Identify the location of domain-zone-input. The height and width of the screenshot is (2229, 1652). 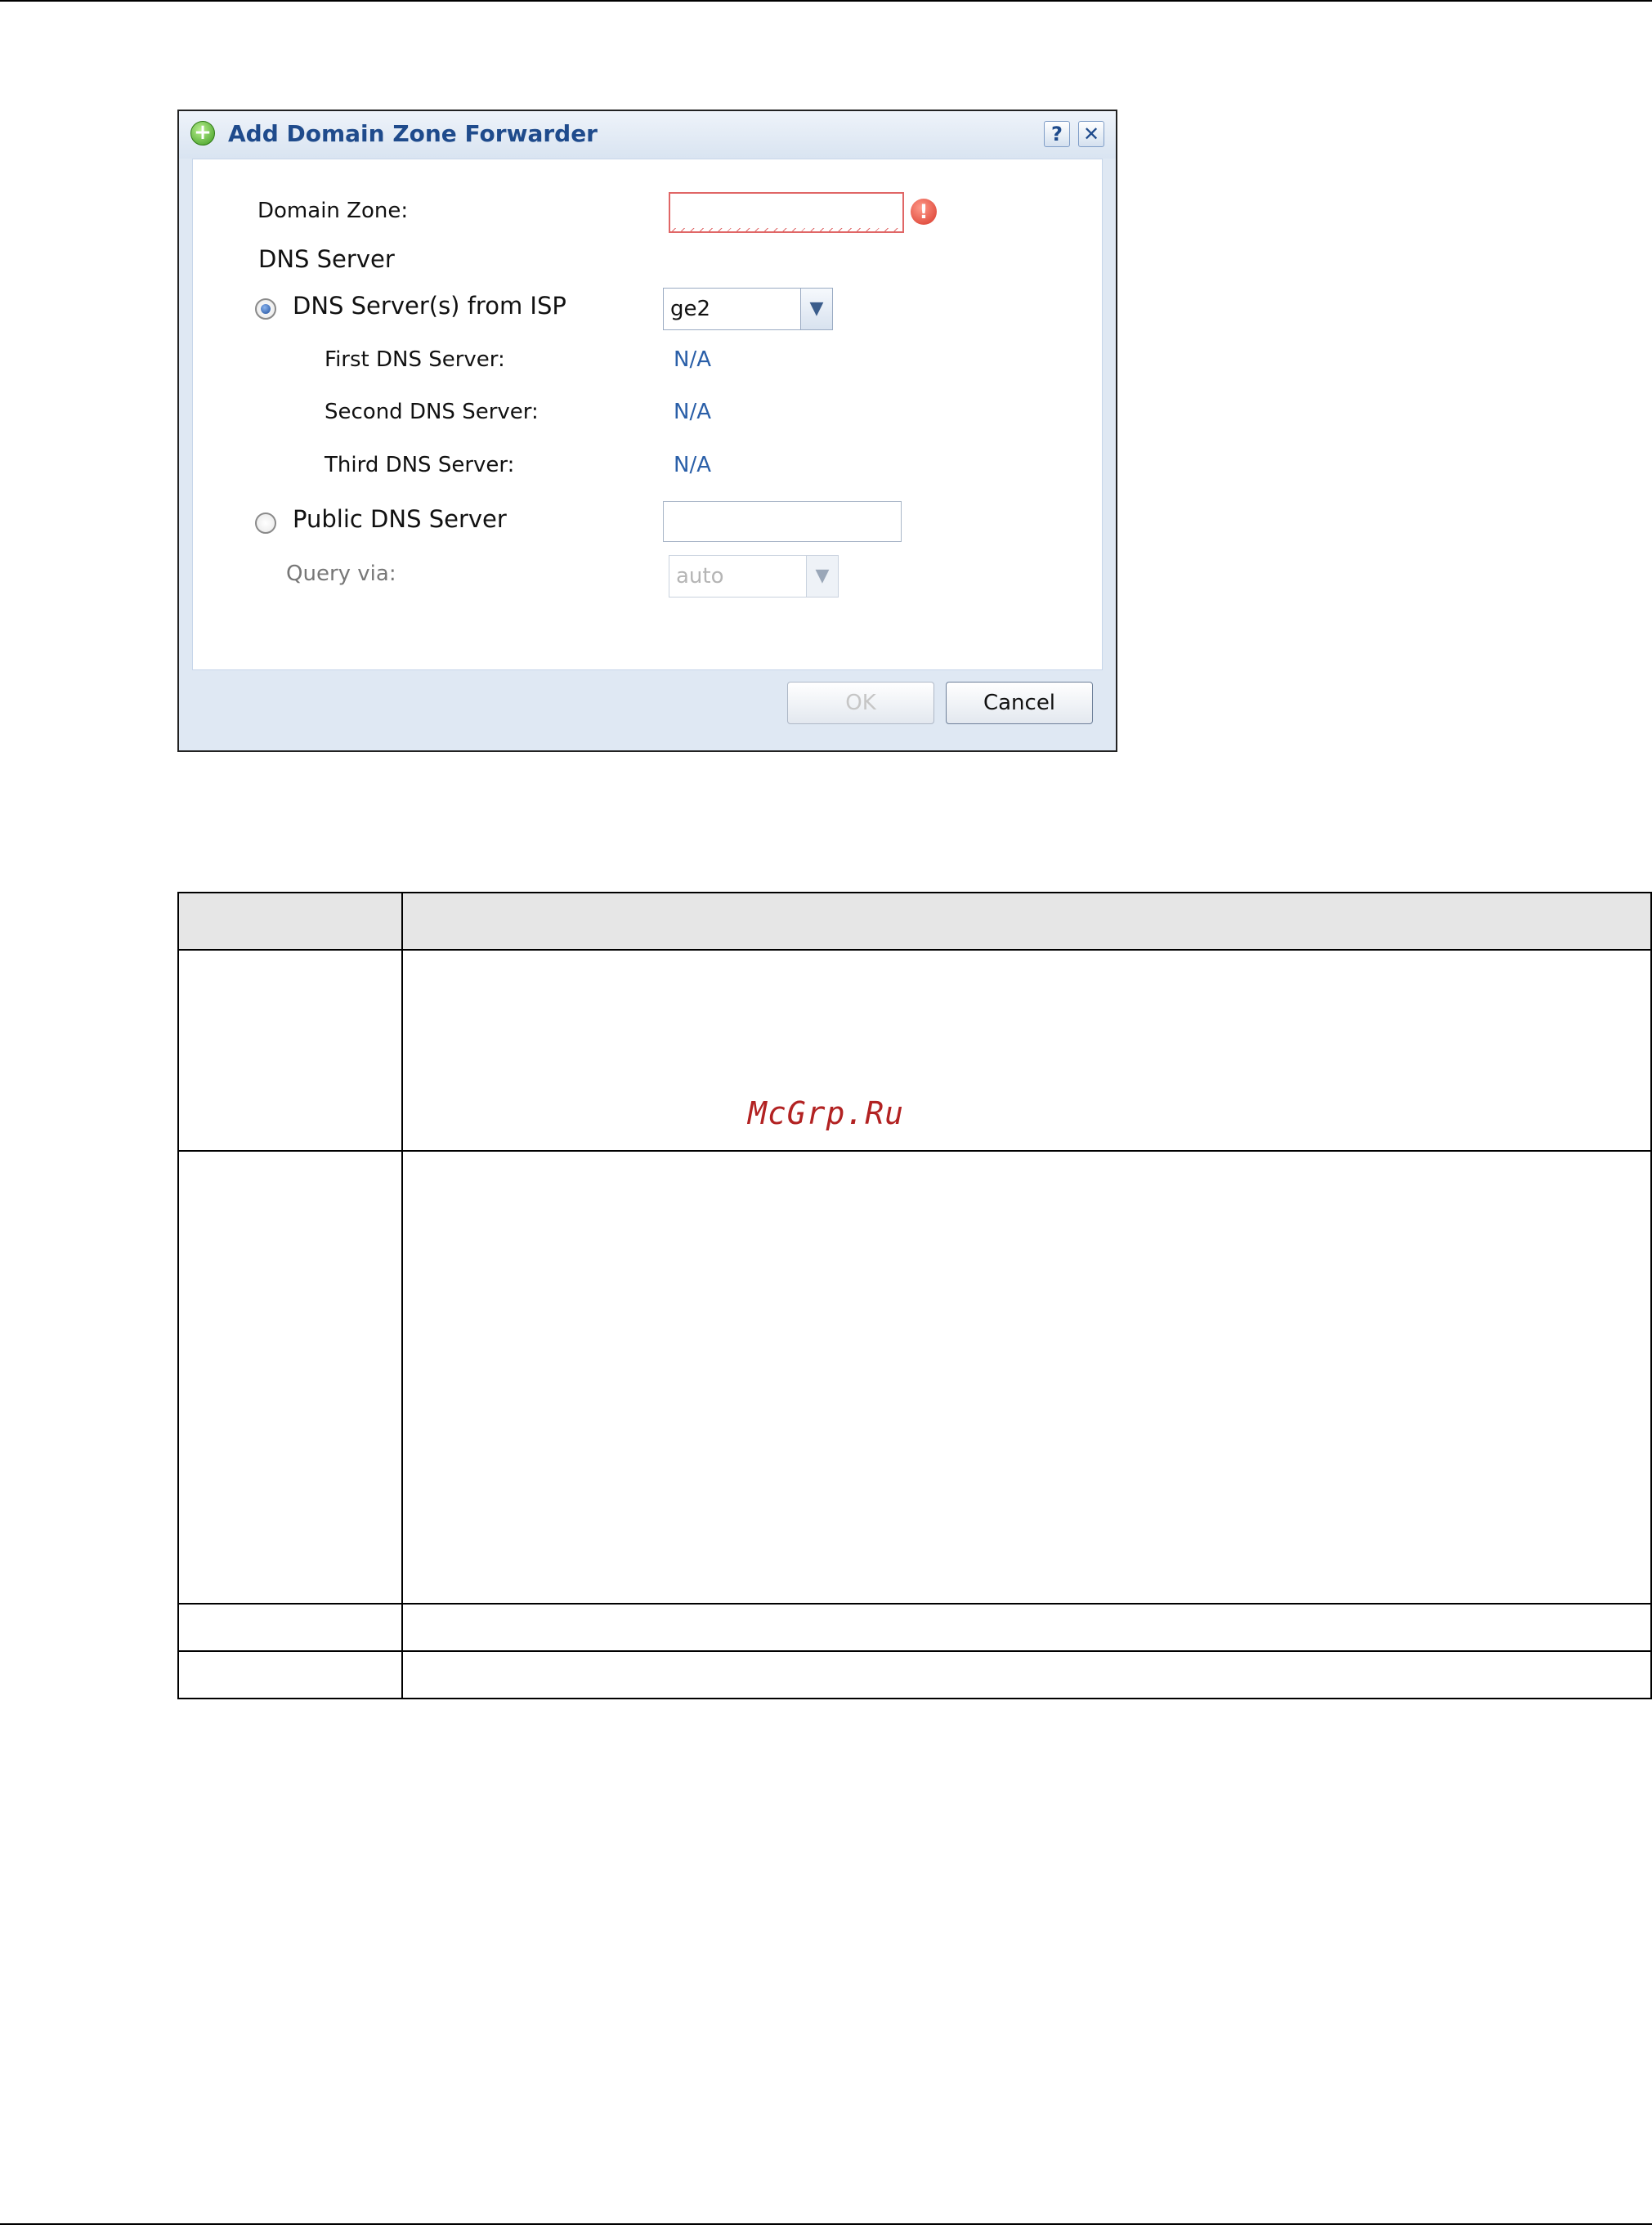
(786, 212).